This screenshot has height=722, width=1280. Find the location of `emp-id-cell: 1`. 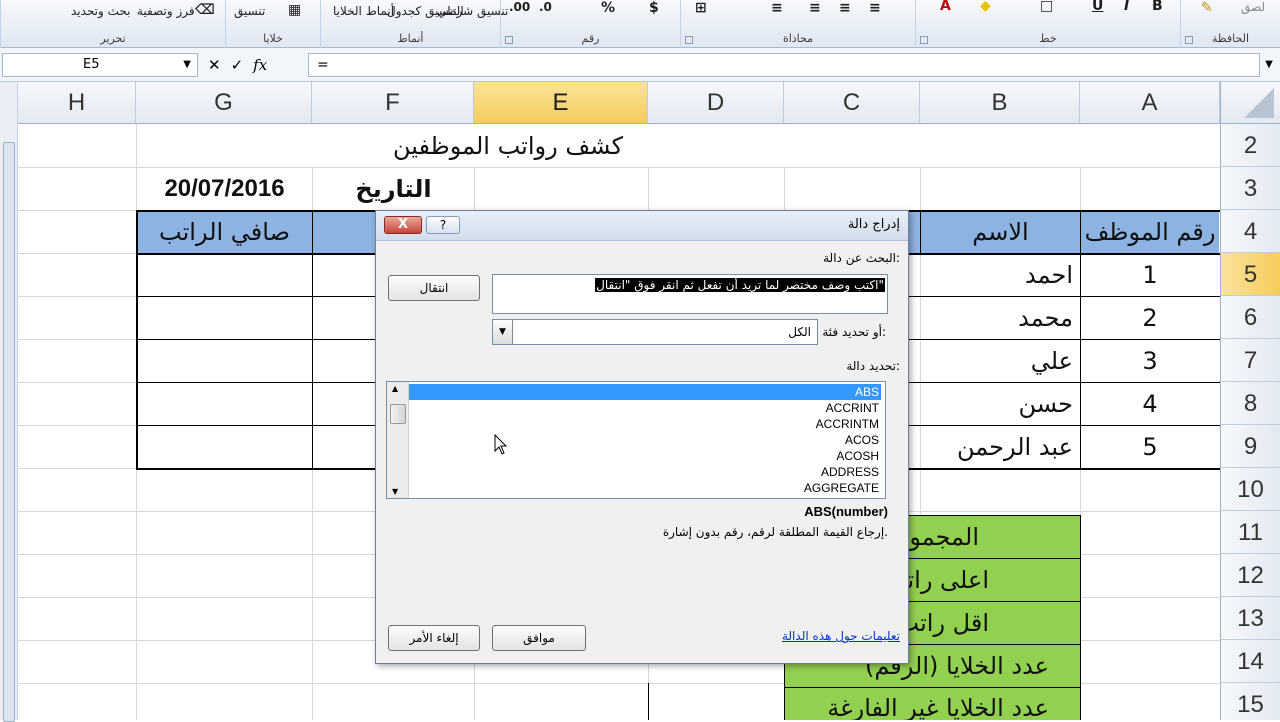

emp-id-cell: 1 is located at coordinates (1150, 275).